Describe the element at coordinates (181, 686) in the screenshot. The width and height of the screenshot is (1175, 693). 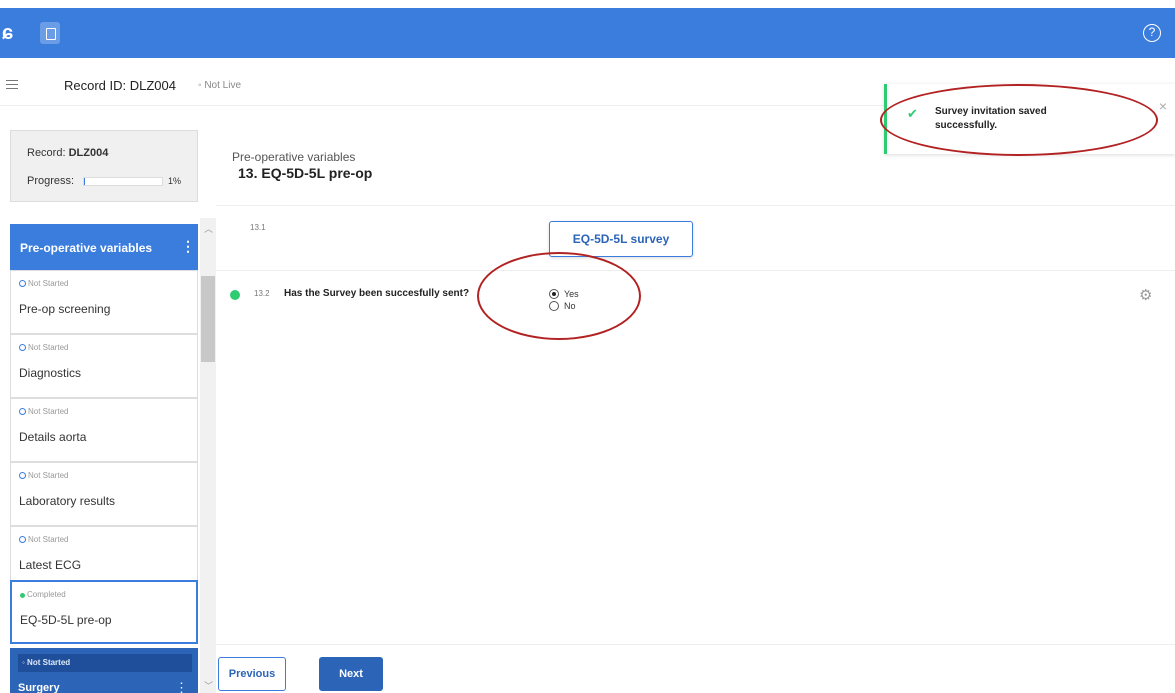
I see `kebab-menu-icon: ⋮` at that location.